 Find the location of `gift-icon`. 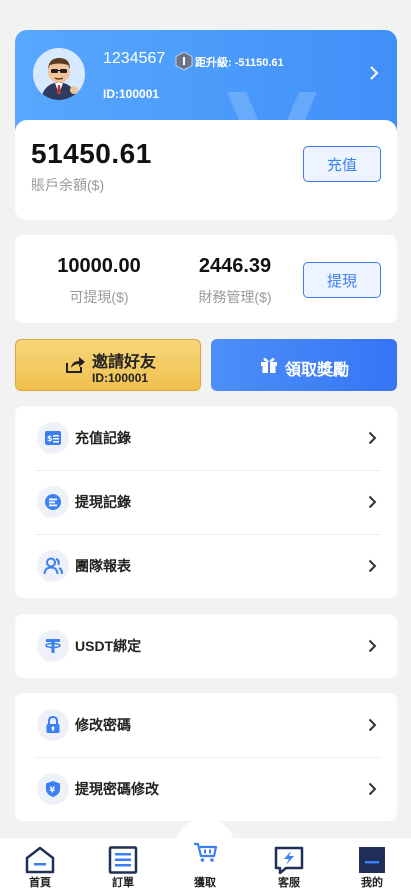

gift-icon is located at coordinates (269, 365).